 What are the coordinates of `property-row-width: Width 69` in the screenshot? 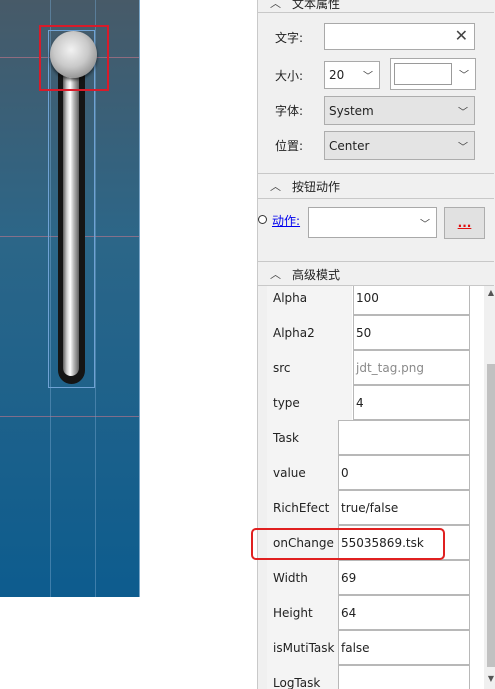 It's located at (375, 577).